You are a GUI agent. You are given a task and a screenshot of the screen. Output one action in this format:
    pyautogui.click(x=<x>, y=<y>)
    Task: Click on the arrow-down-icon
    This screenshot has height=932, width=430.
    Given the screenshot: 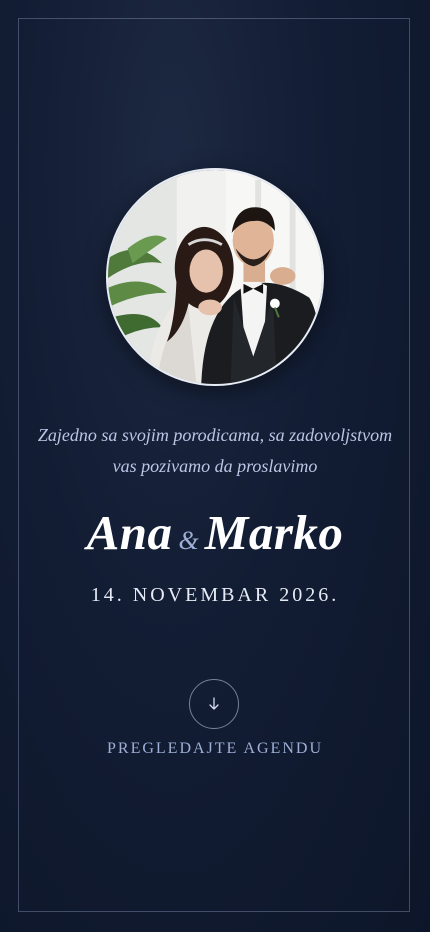 What is the action you would take?
    pyautogui.click(x=214, y=703)
    